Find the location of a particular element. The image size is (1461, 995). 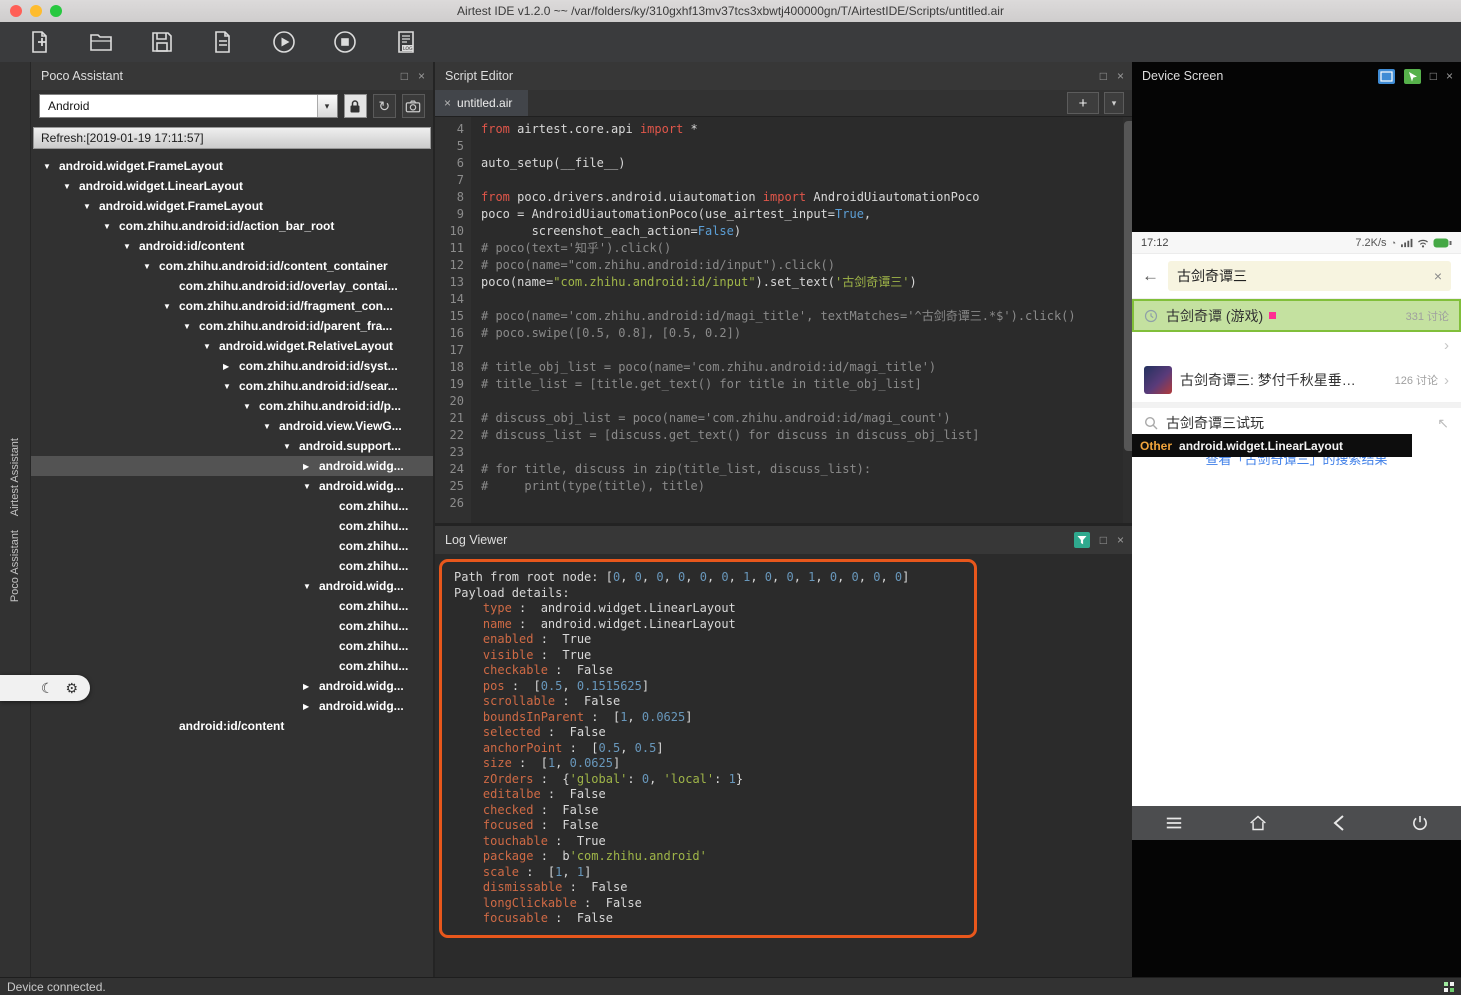

run-script-button is located at coordinates (284, 42).